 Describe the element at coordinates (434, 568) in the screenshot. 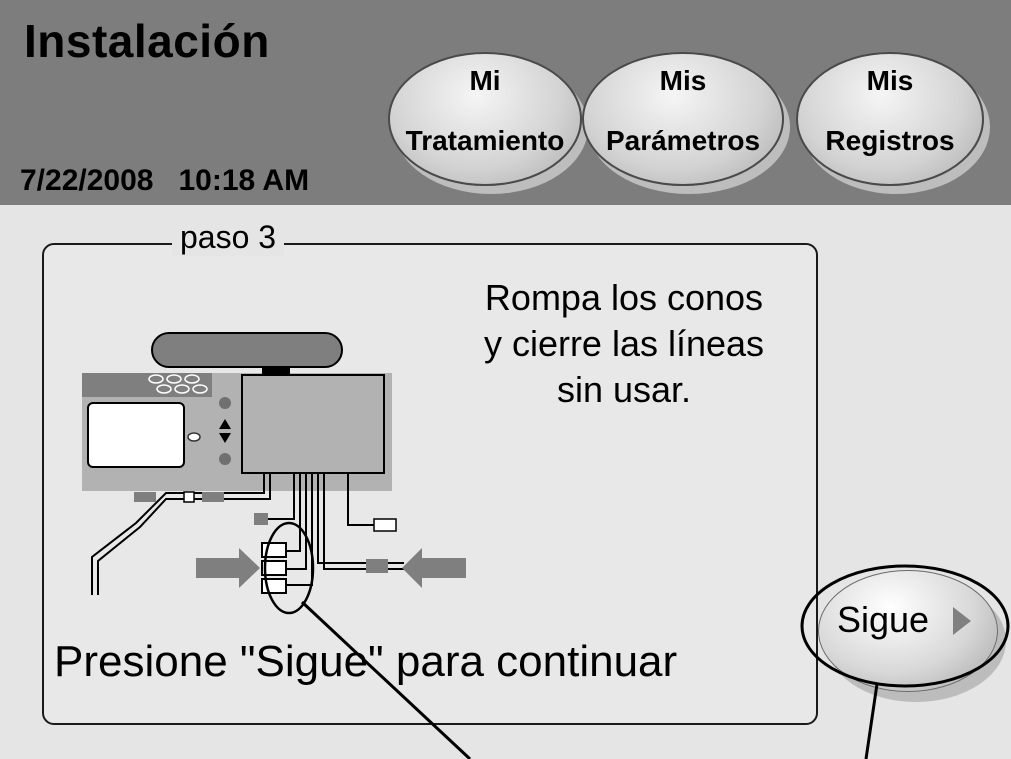

I see `right-arrow-icon` at that location.